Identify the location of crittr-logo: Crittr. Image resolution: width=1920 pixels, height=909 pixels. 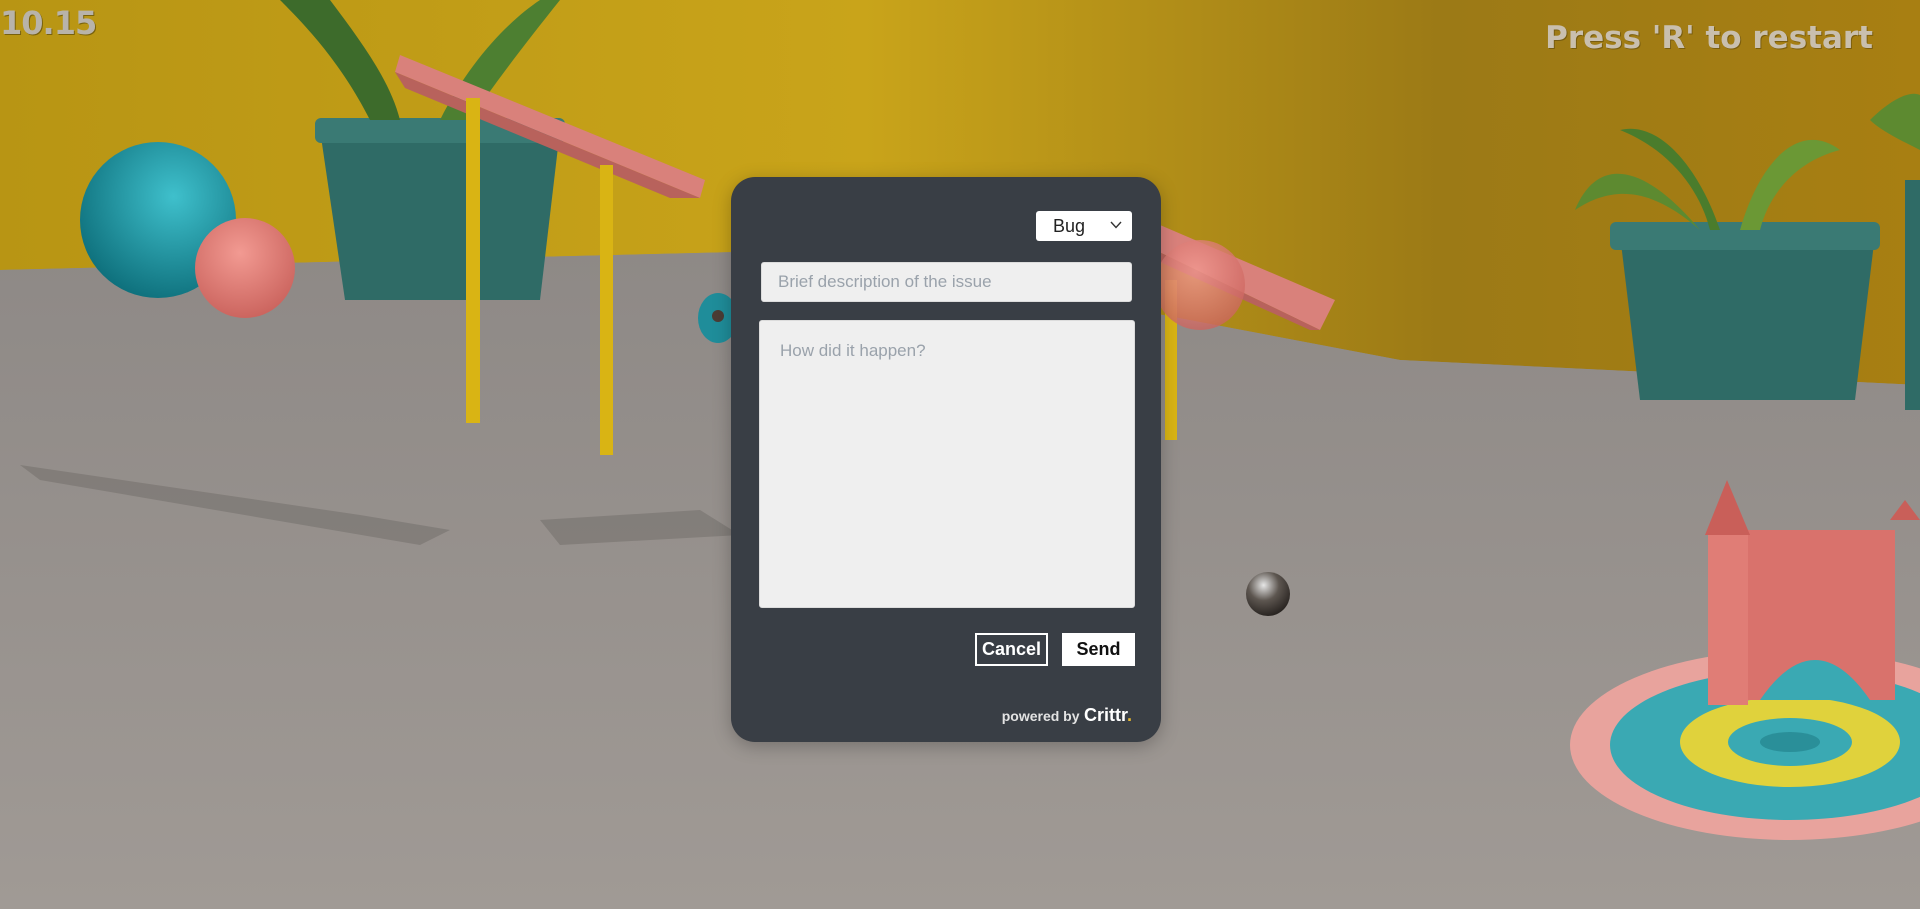
(1105, 715).